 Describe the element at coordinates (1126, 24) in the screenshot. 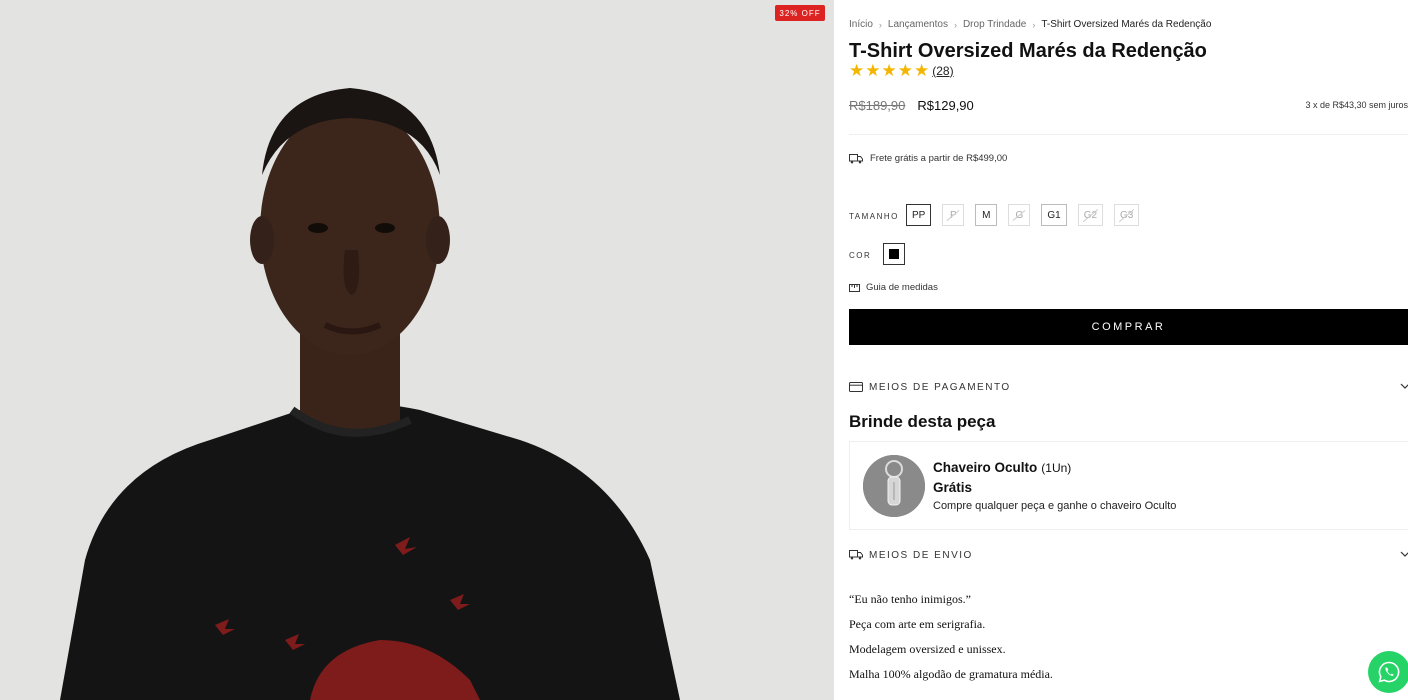

I see `breadcrumb-current: T-Shirt Oversized Marés da Redenção` at that location.